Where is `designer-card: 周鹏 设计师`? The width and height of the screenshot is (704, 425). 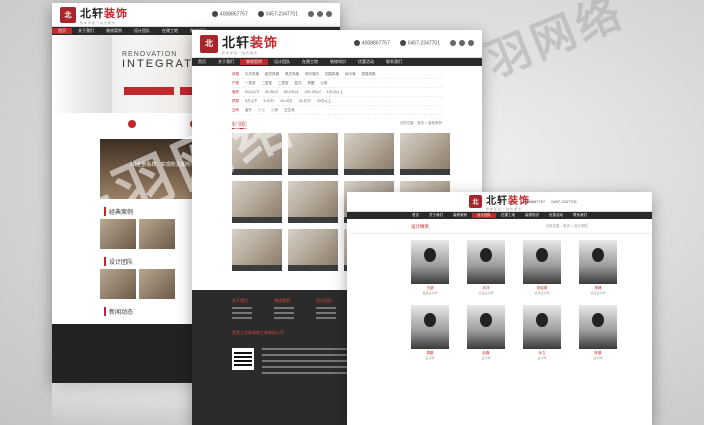 designer-card: 周鹏 设计师 is located at coordinates (430, 332).